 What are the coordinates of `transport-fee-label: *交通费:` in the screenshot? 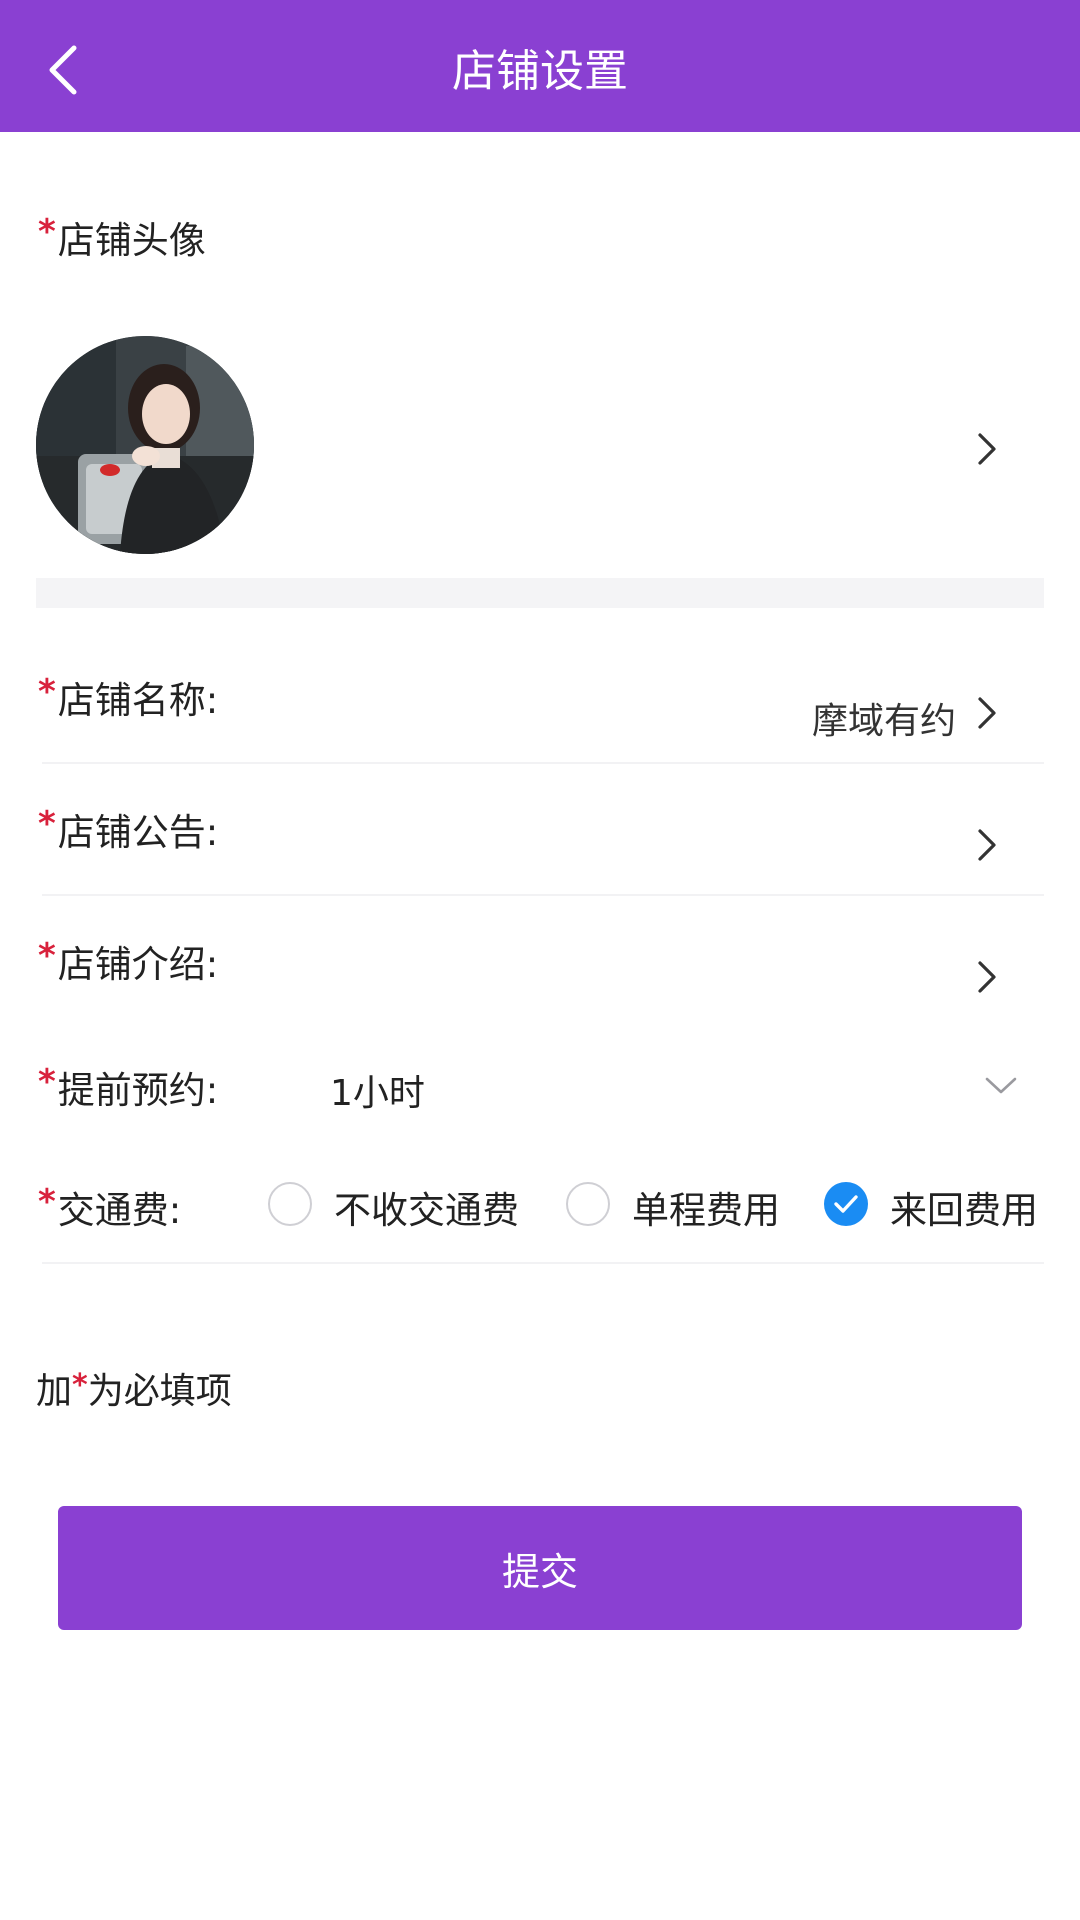 It's located at (110, 1207).